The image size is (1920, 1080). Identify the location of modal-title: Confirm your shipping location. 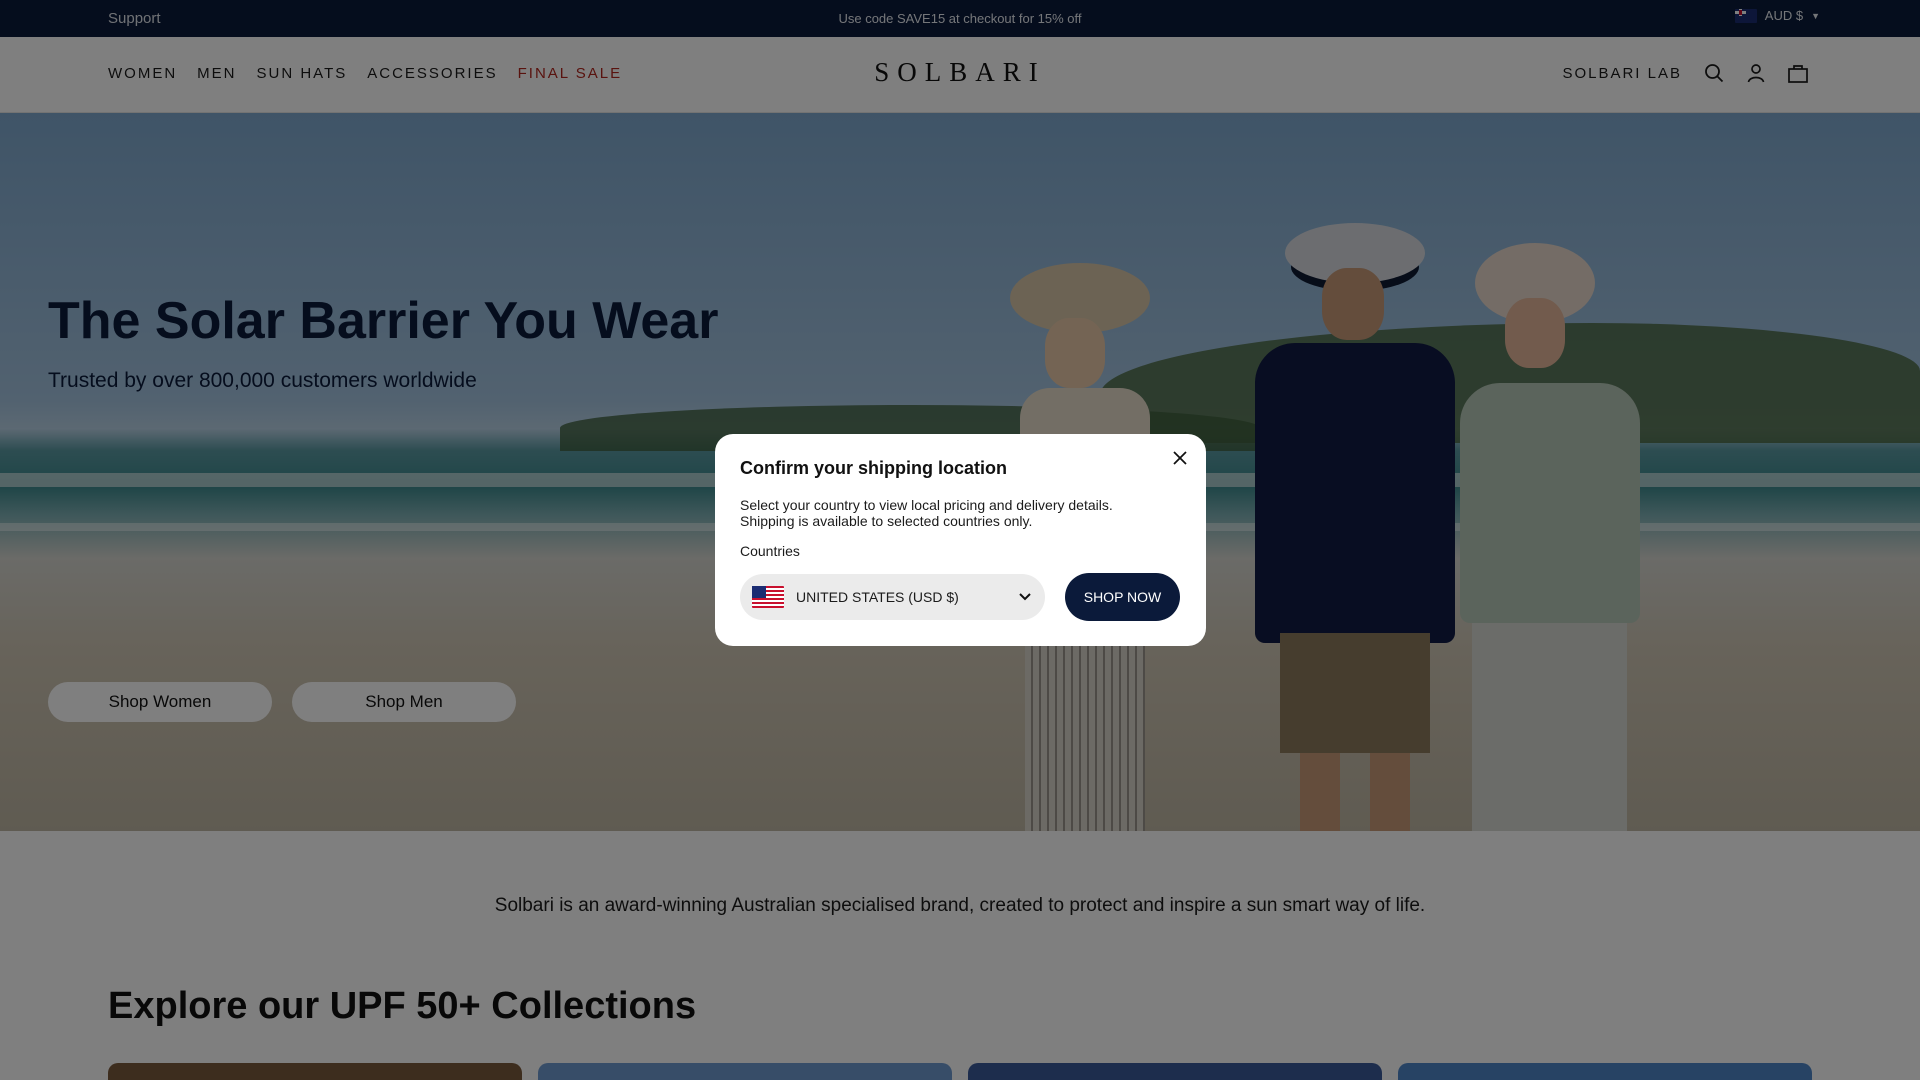
(873, 468).